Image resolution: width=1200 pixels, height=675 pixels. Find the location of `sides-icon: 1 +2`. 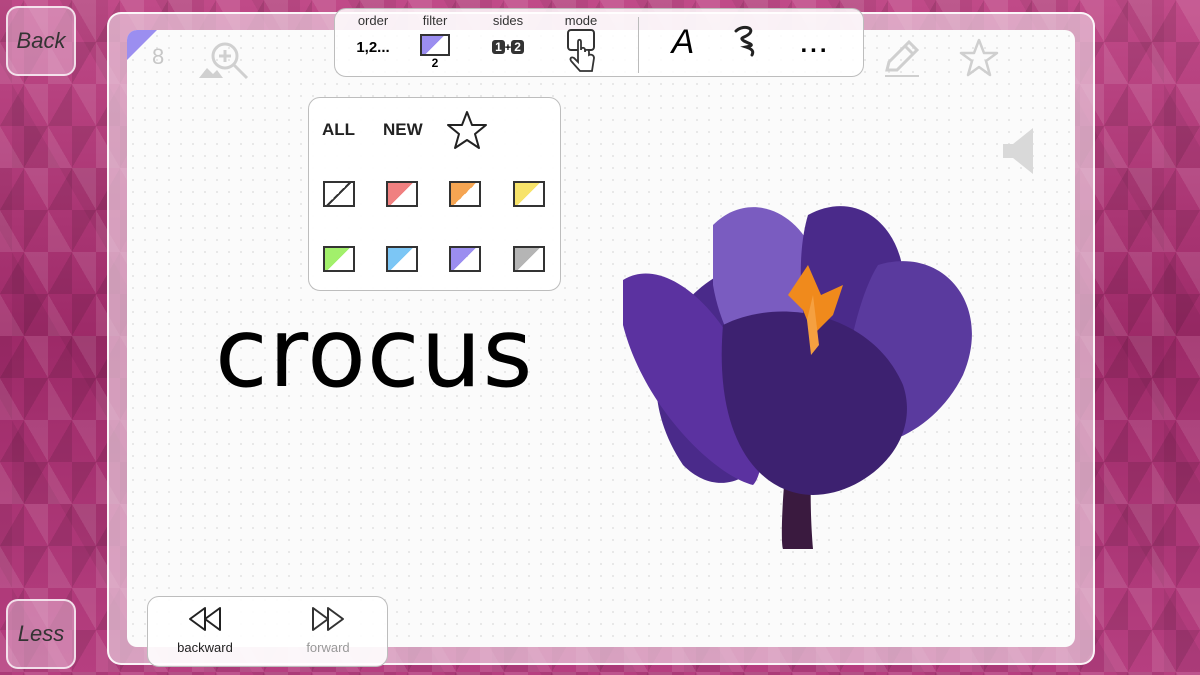

sides-icon: 1 +2 is located at coordinates (508, 47).